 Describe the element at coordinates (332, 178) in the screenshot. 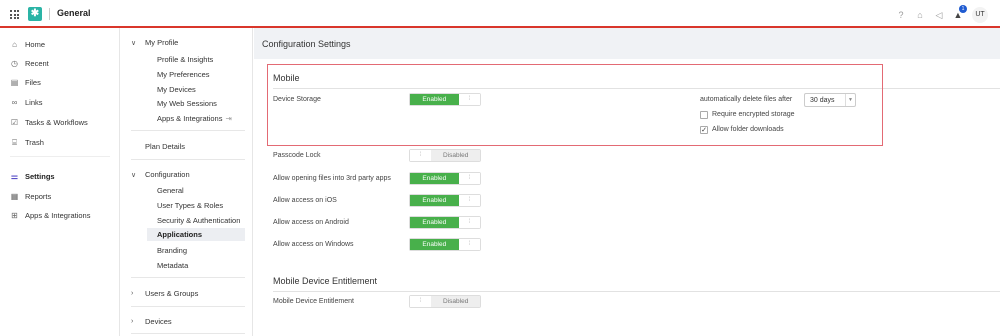

I see `row-label-third-party: Allow opening files into 3rd party apps` at that location.